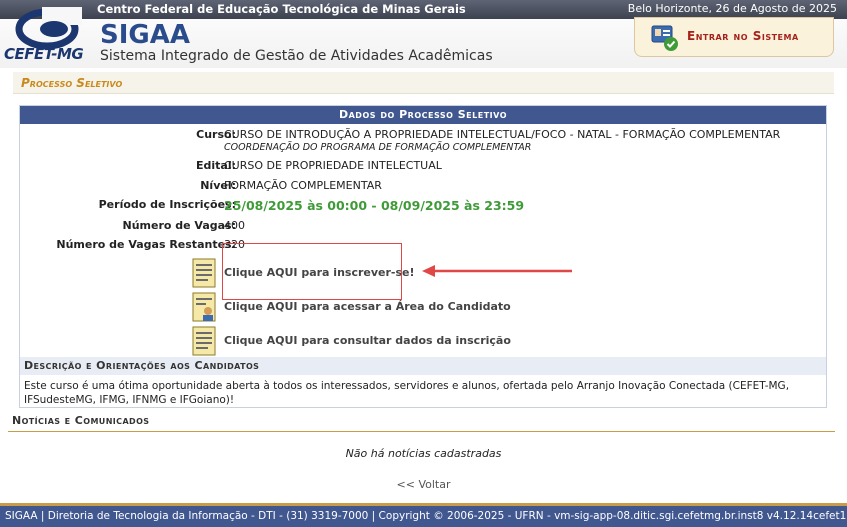 This screenshot has width=847, height=527. Describe the element at coordinates (303, 185) in the screenshot. I see `nivel-value: FORMAÇÃO COMPLEMENTAR` at that location.